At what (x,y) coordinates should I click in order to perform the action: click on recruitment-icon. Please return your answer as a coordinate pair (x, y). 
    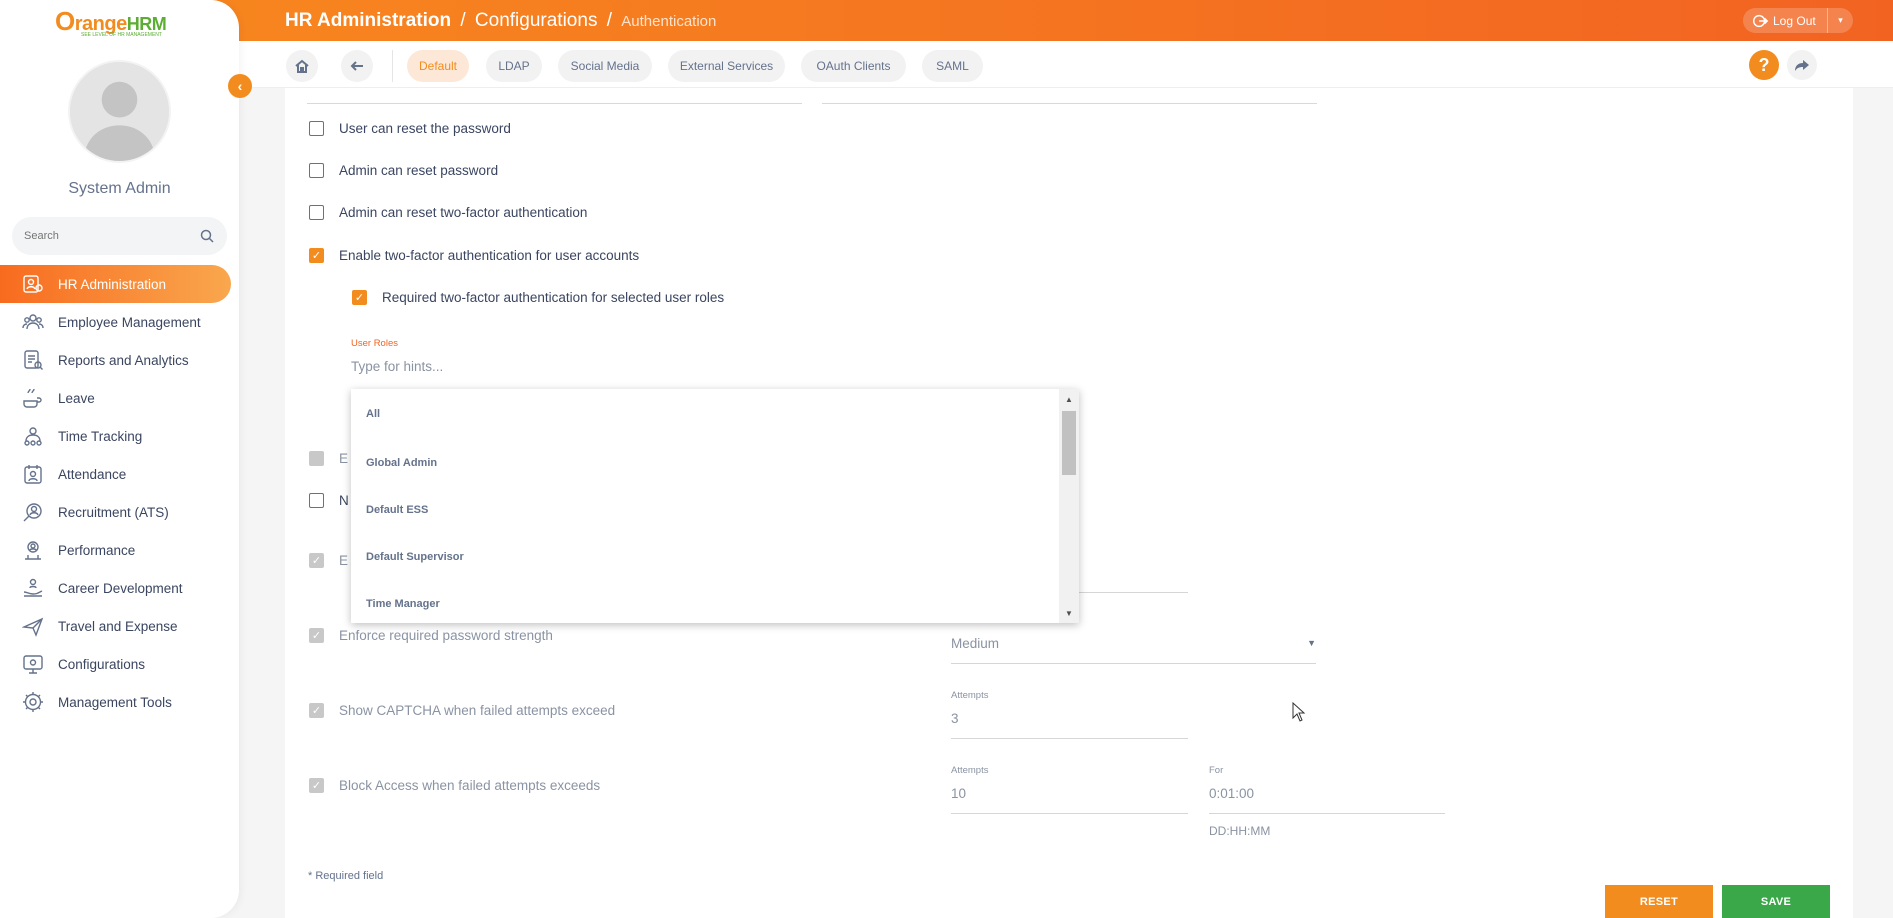
    Looking at the image, I should click on (33, 512).